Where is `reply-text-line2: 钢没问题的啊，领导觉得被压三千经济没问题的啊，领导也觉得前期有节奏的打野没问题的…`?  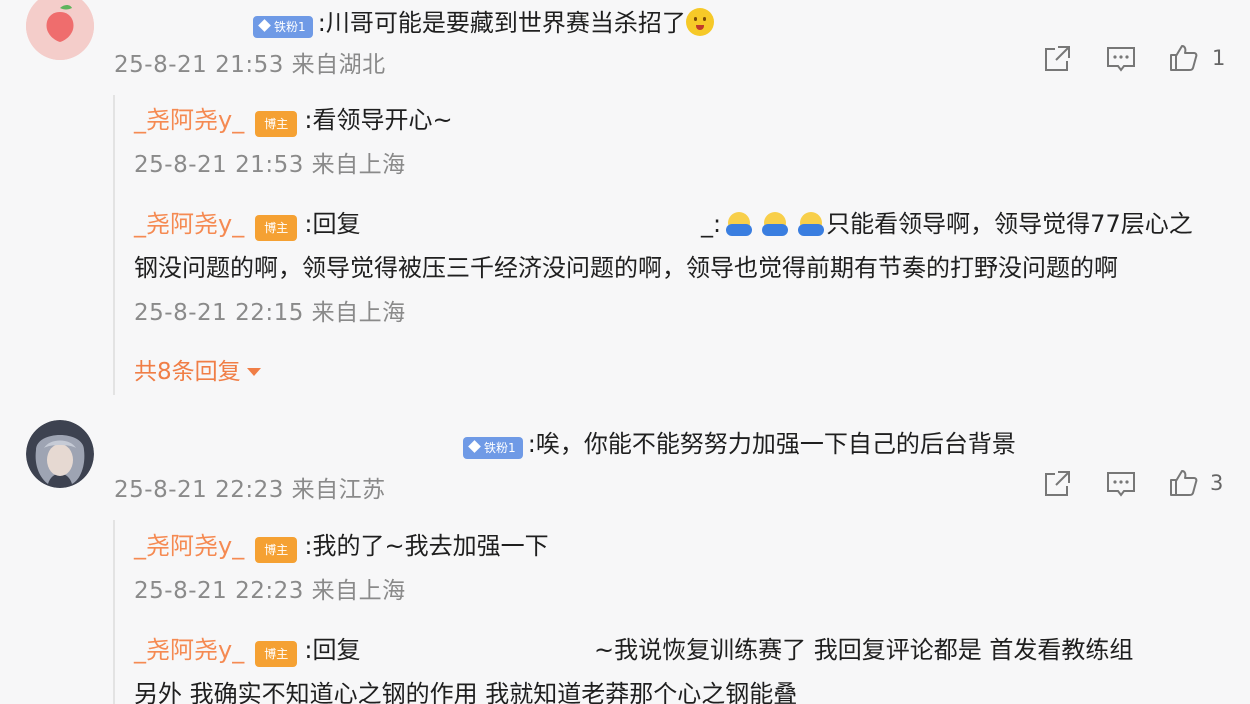
reply-text-line2: 钢没问题的啊，领导觉得被压三千经济没问题的啊，领导也觉得前期有节奏的打野没问题的… is located at coordinates (626, 268).